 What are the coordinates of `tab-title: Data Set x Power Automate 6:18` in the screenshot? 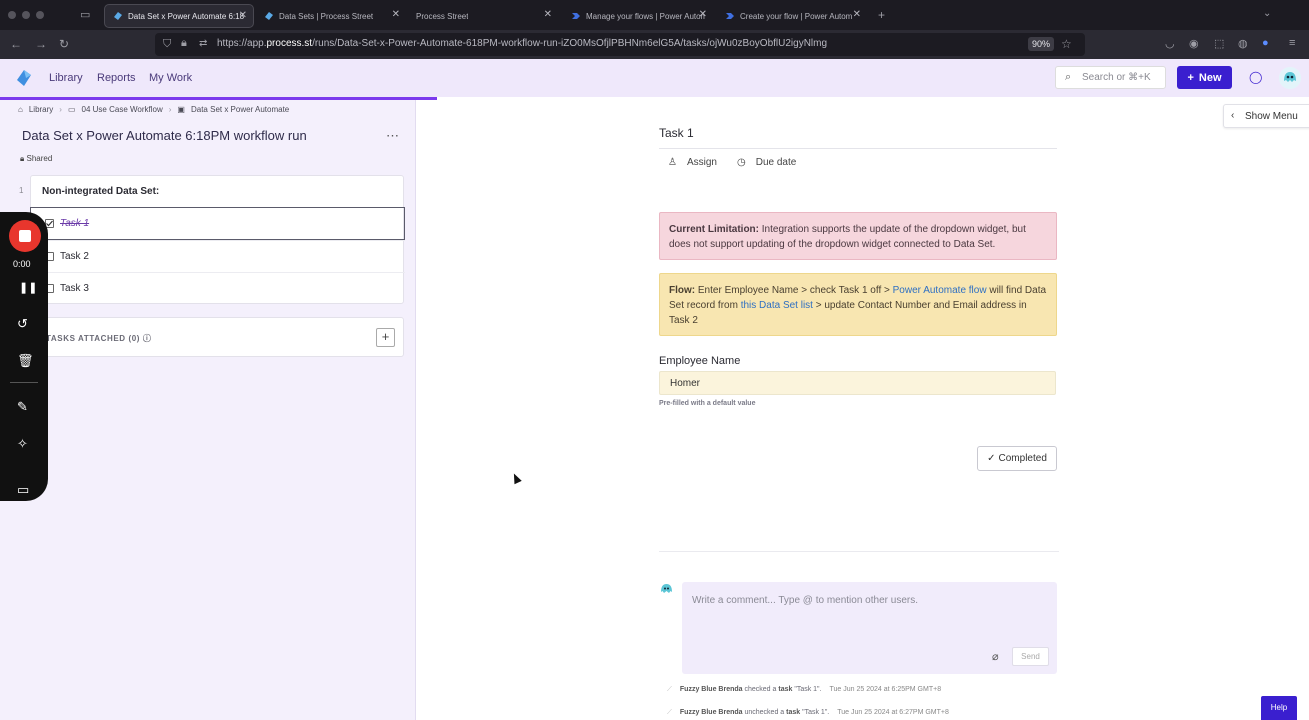 It's located at (186, 16).